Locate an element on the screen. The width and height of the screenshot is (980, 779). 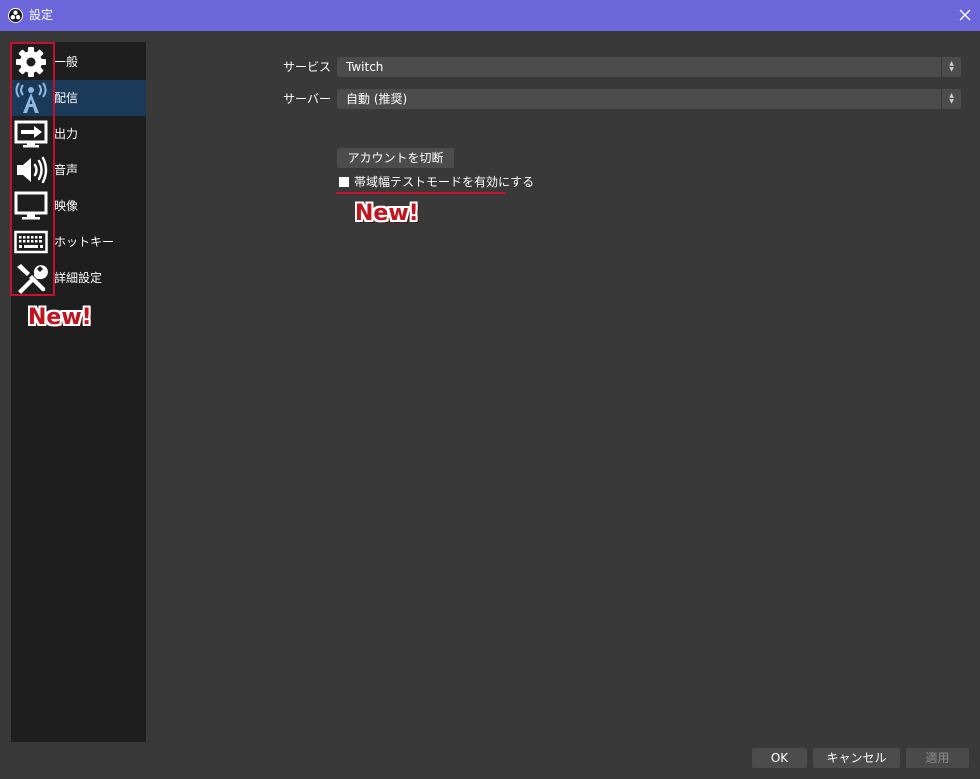
server-label: サーバー is located at coordinates (307, 99).